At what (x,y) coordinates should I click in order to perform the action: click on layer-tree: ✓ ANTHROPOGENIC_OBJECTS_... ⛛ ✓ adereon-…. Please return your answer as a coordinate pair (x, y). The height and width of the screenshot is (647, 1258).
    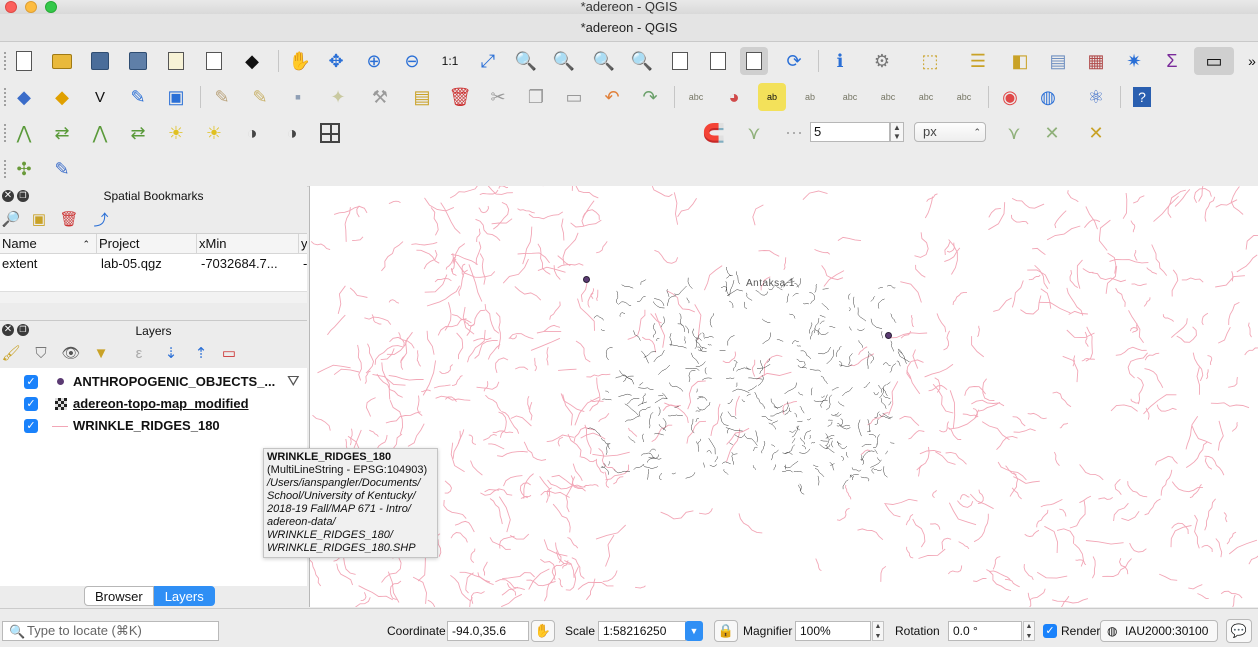
    Looking at the image, I should click on (153, 477).